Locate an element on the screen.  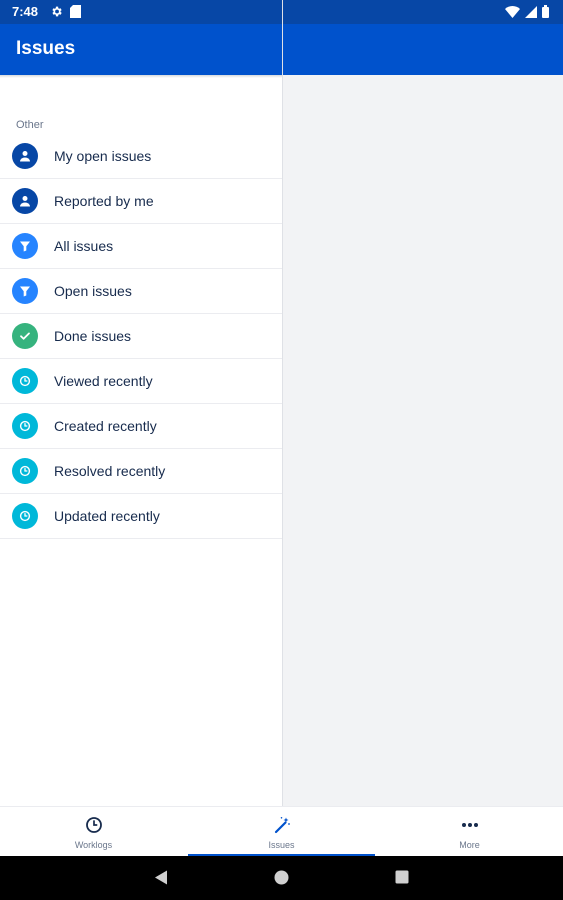
check-icon is located at coordinates (25, 336).